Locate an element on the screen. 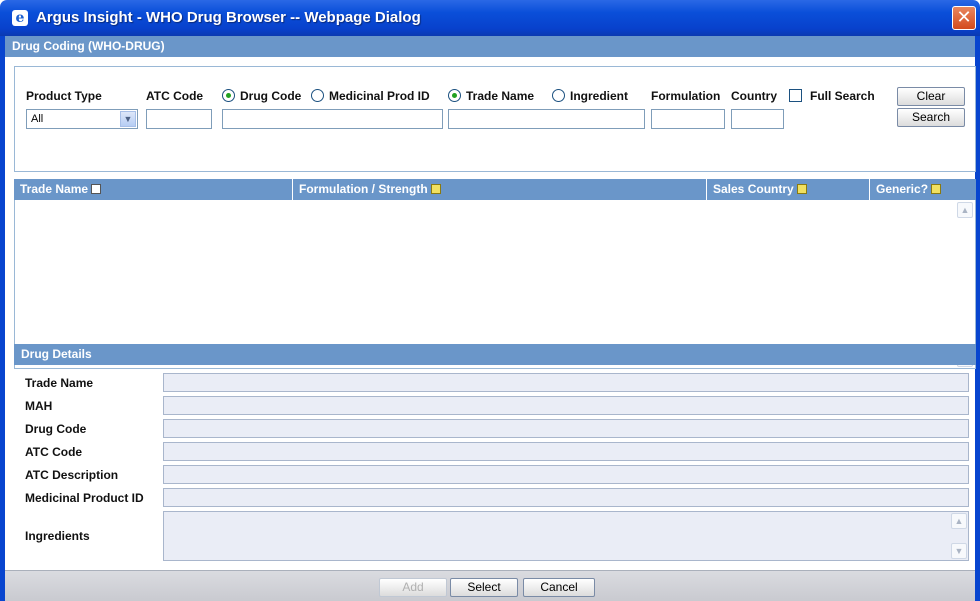  trade-name-input is located at coordinates (546, 119).